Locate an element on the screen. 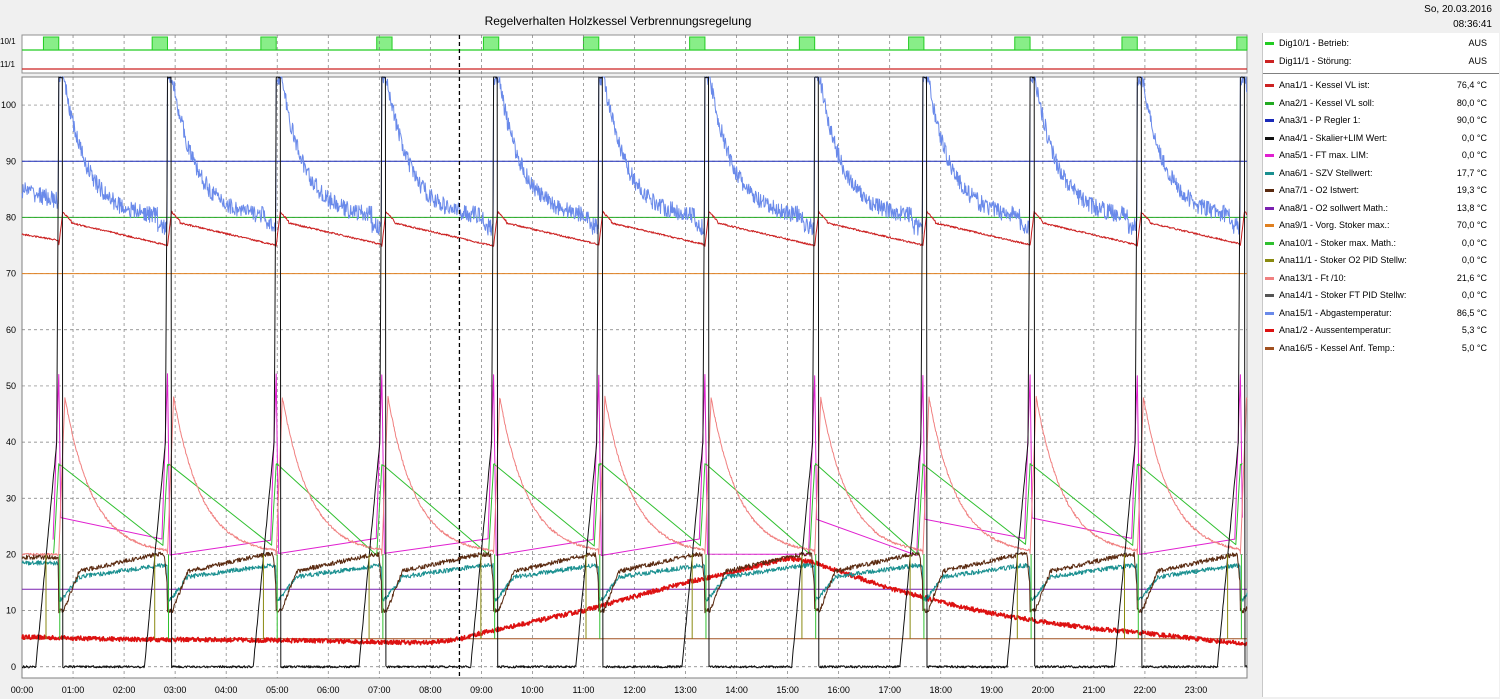 The height and width of the screenshot is (699, 1500). x-tick-label: 02:00 is located at coordinates (124, 690).